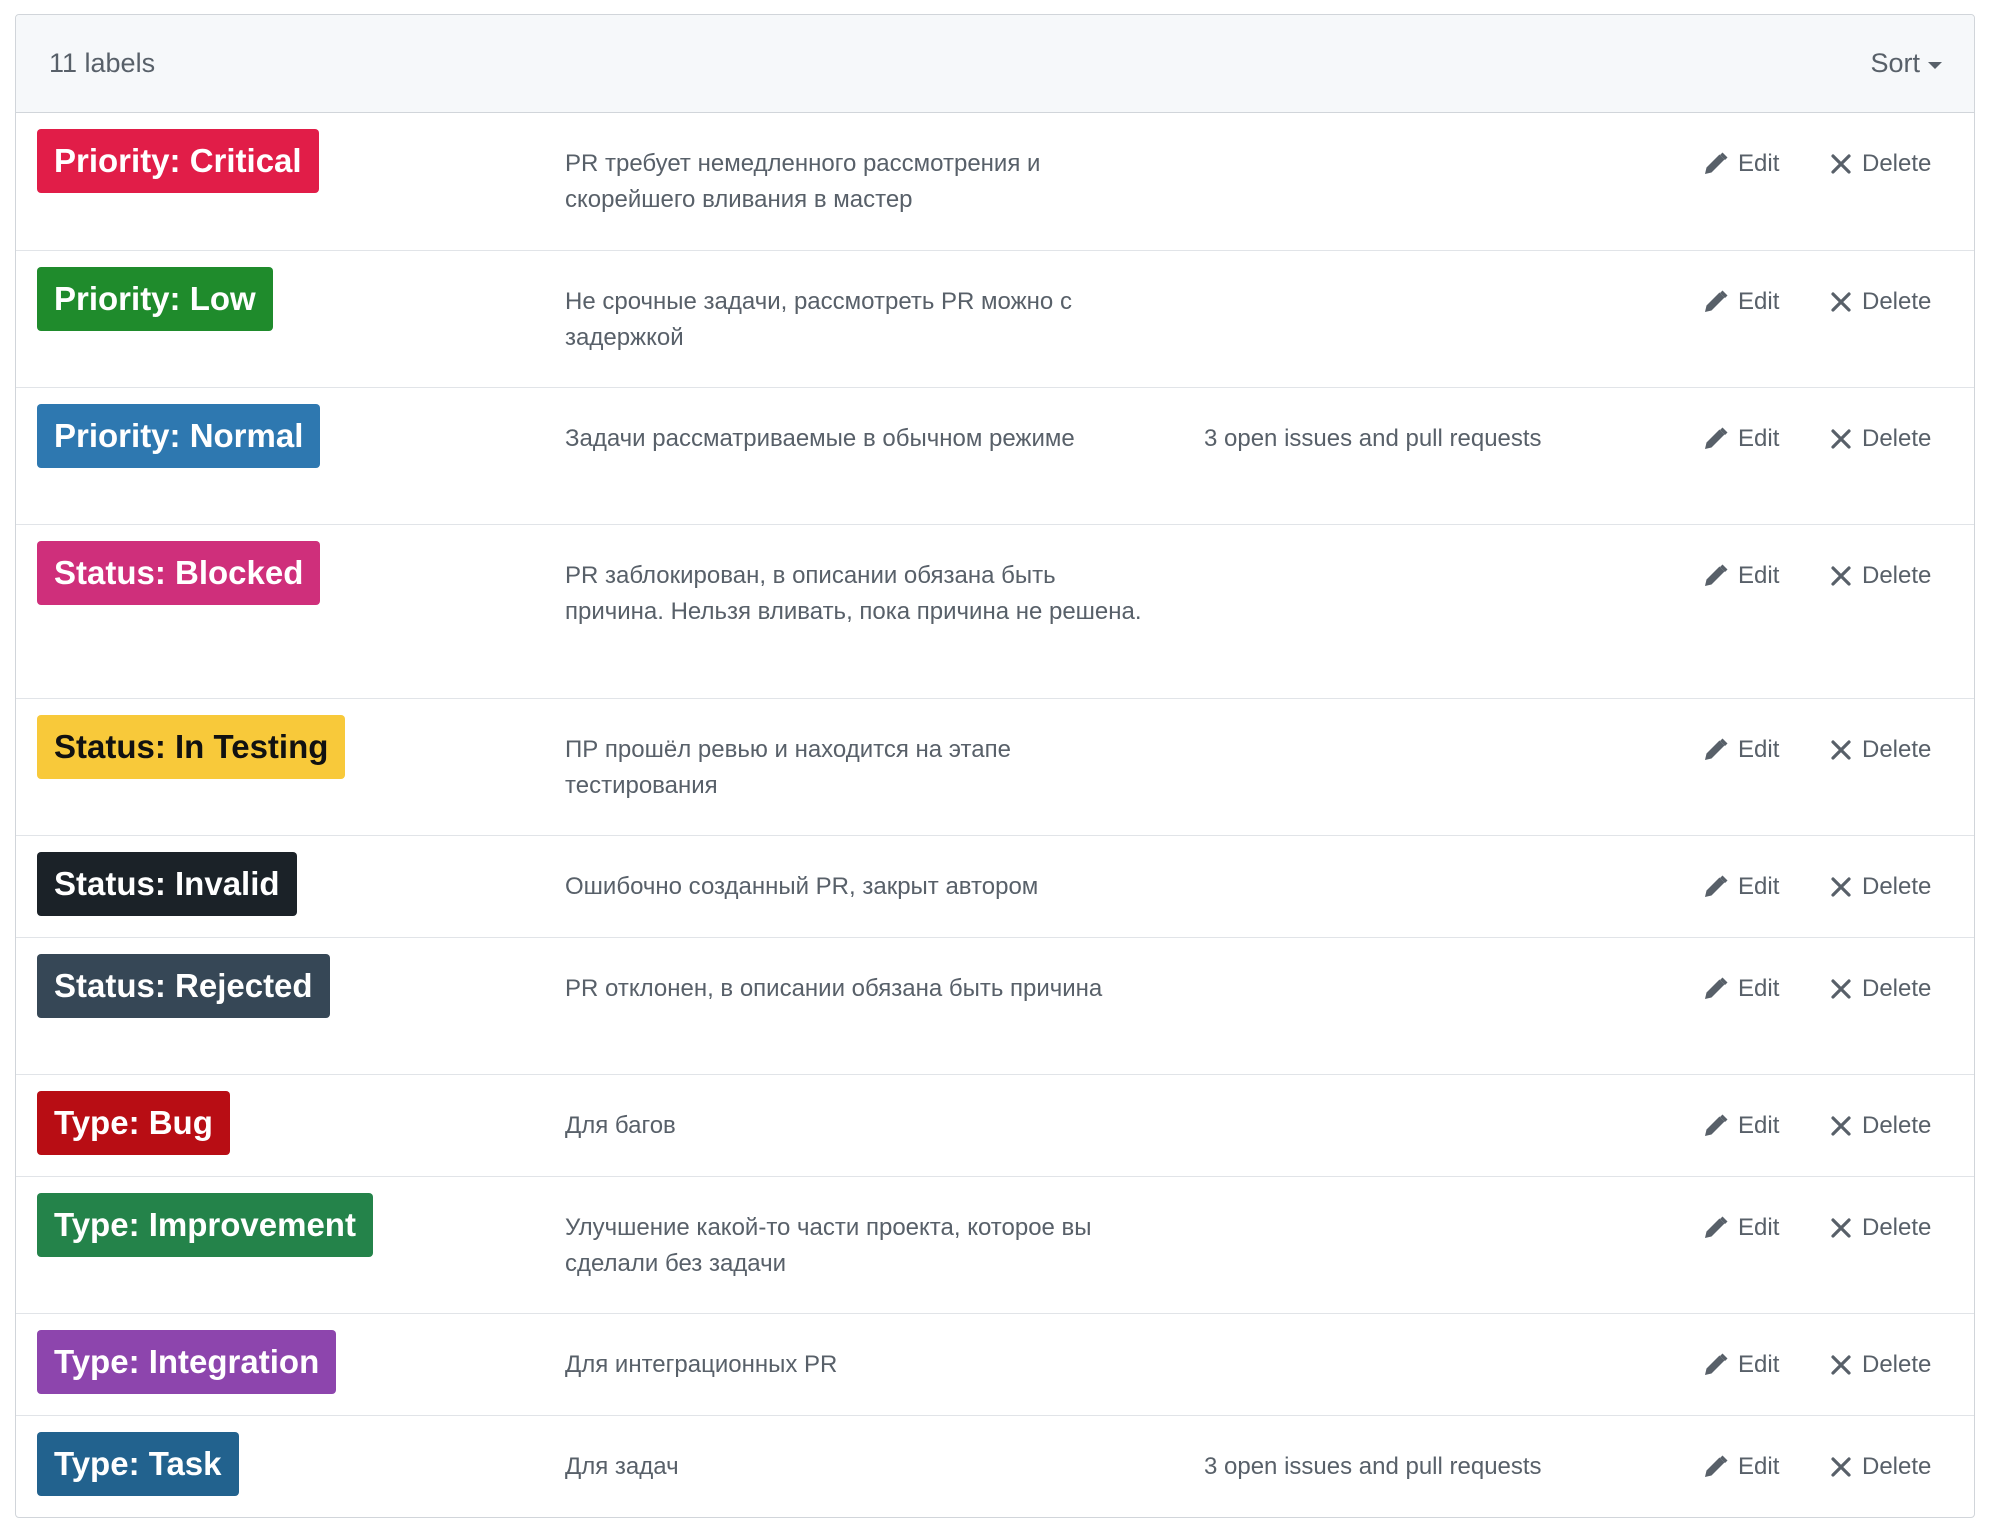  I want to click on label-description: Для интеграционных PR, so click(701, 1364).